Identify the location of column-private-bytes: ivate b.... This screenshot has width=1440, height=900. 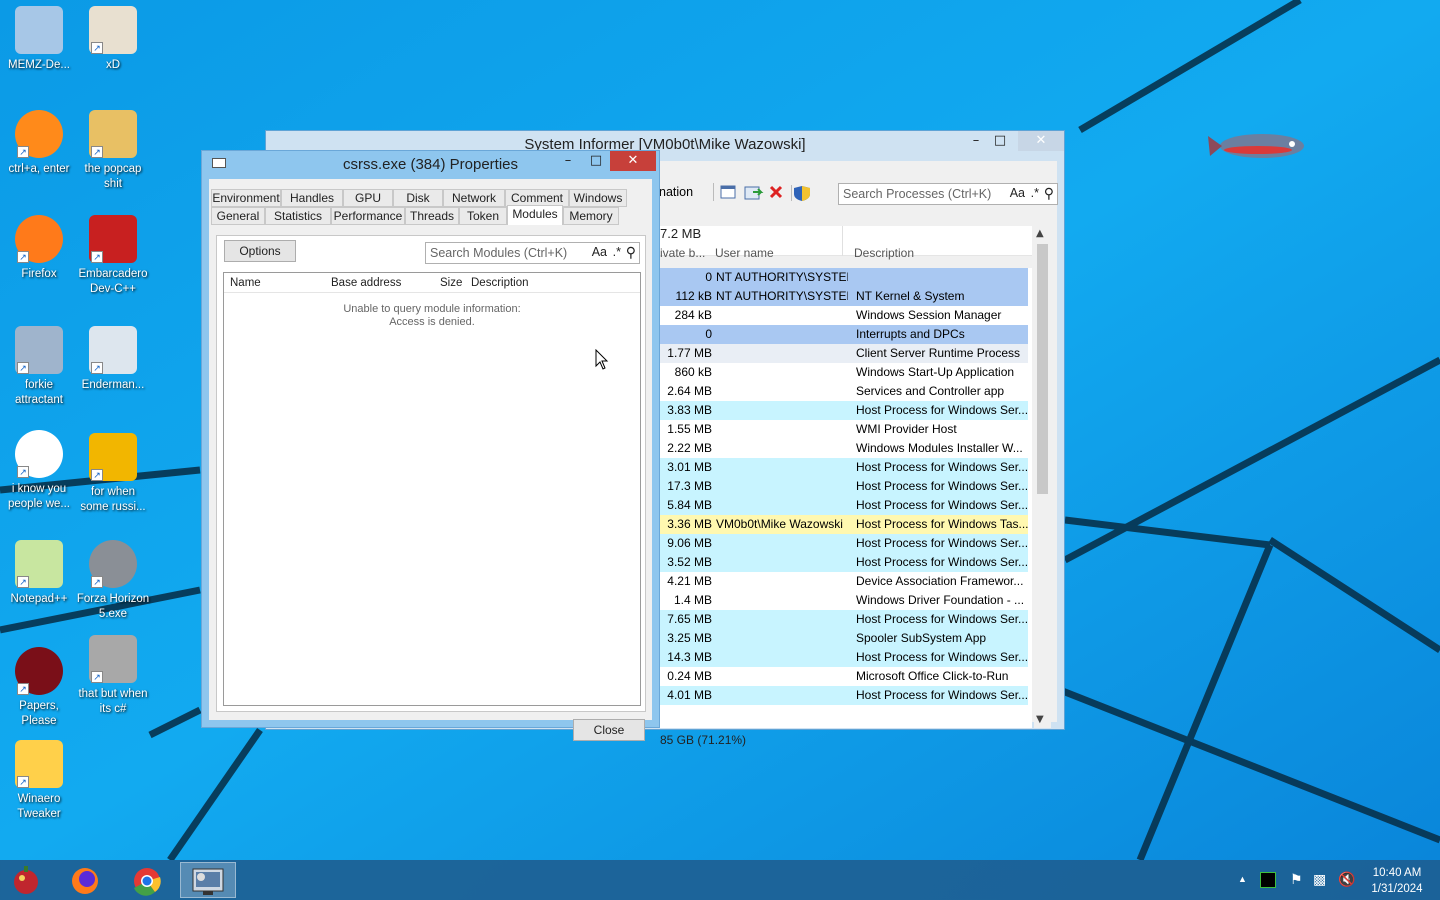
(682, 253).